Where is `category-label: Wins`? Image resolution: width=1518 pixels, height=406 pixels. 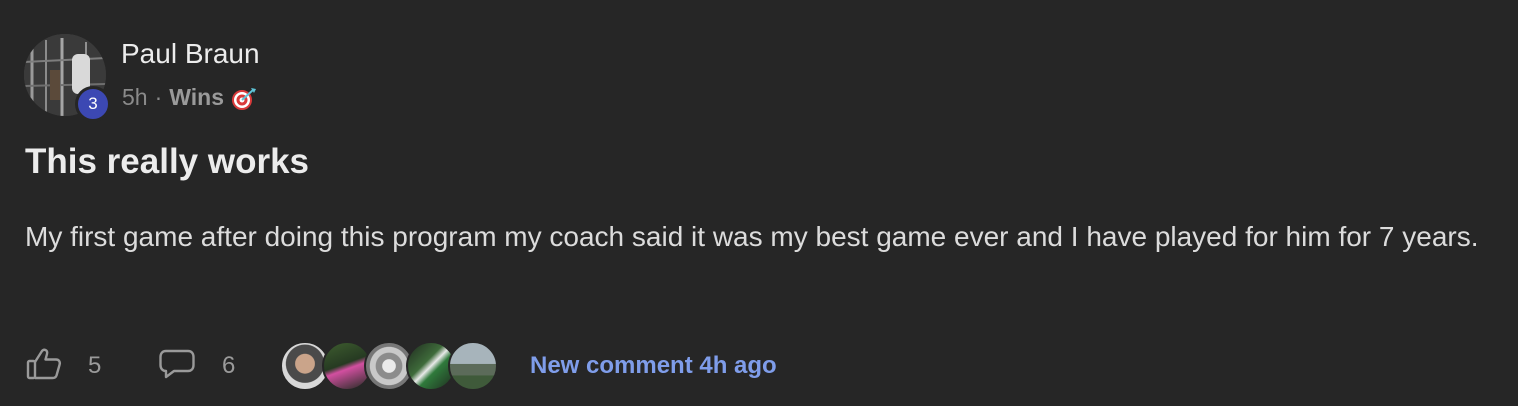 category-label: Wins is located at coordinates (196, 97).